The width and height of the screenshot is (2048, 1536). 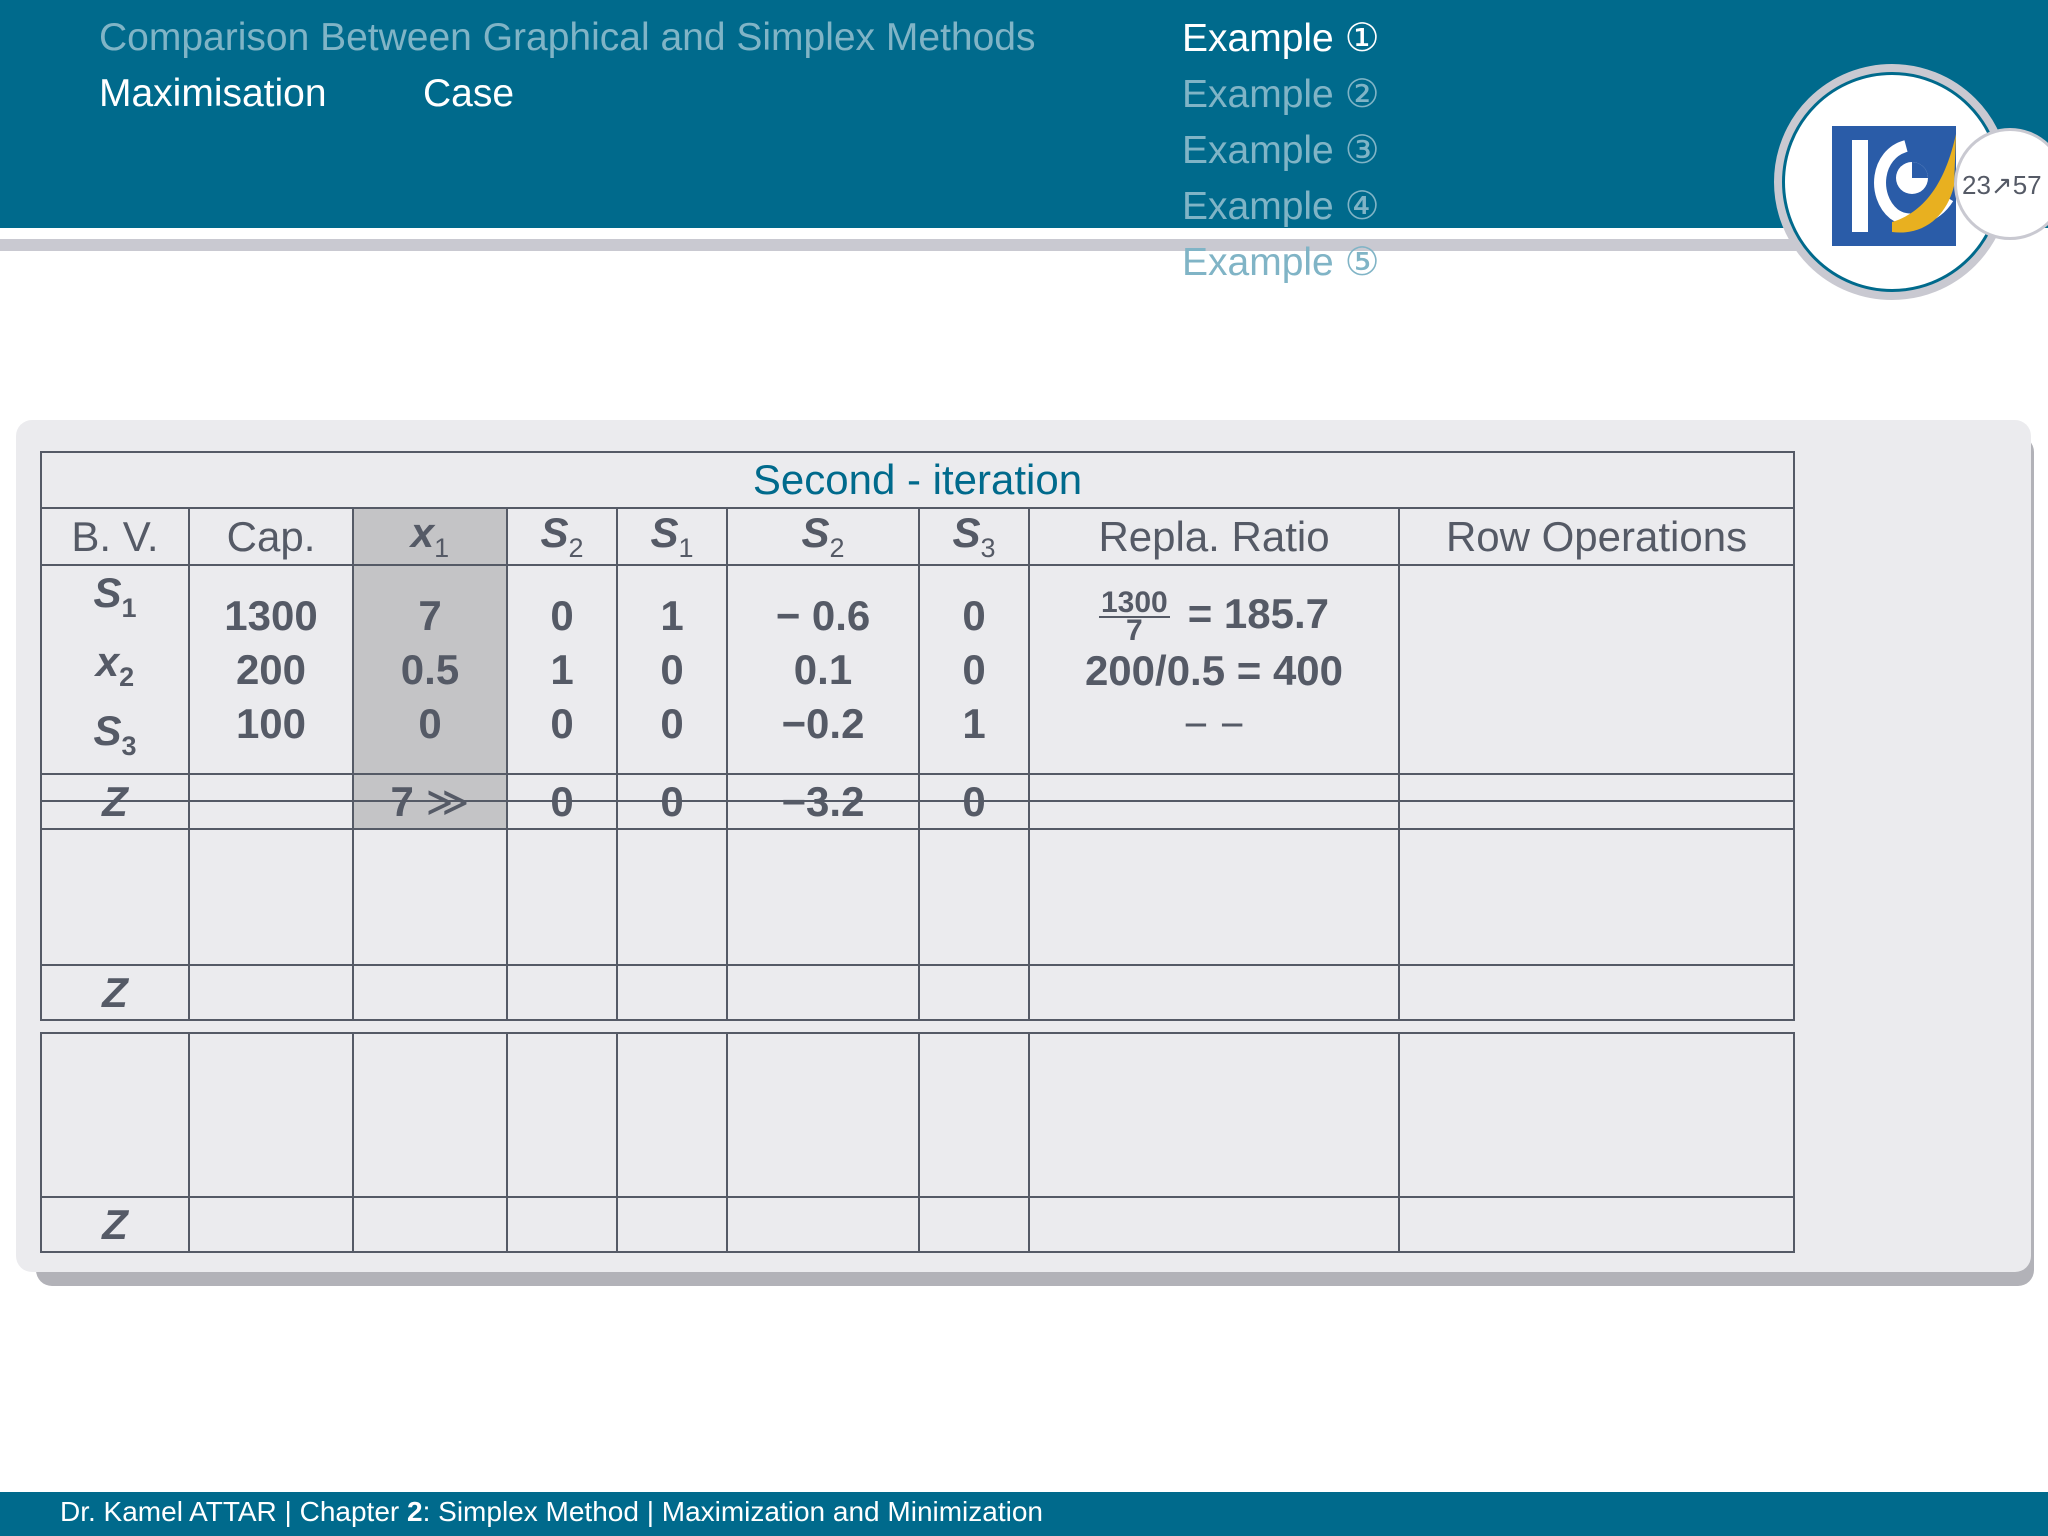 I want to click on cap-value: 1300, so click(x=271, y=615).